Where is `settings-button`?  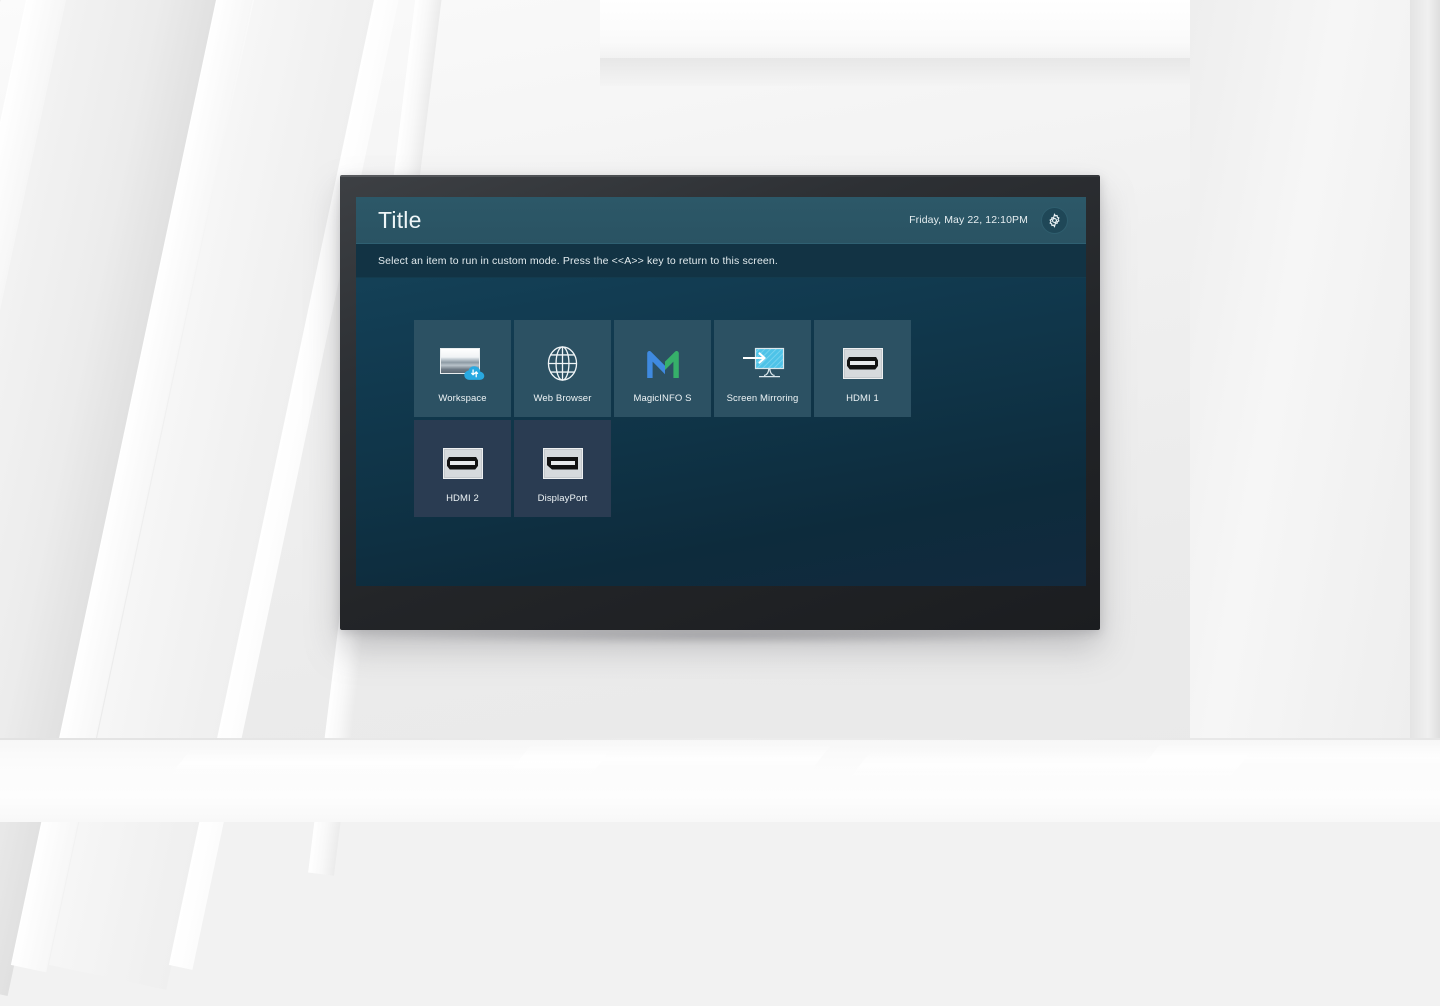 settings-button is located at coordinates (1054, 220).